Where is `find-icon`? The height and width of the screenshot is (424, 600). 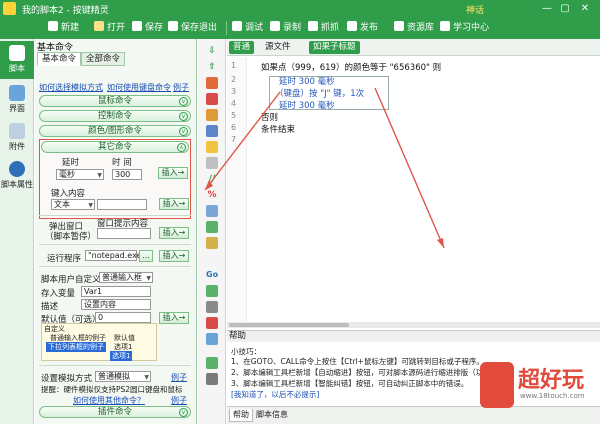 find-icon is located at coordinates (212, 339).